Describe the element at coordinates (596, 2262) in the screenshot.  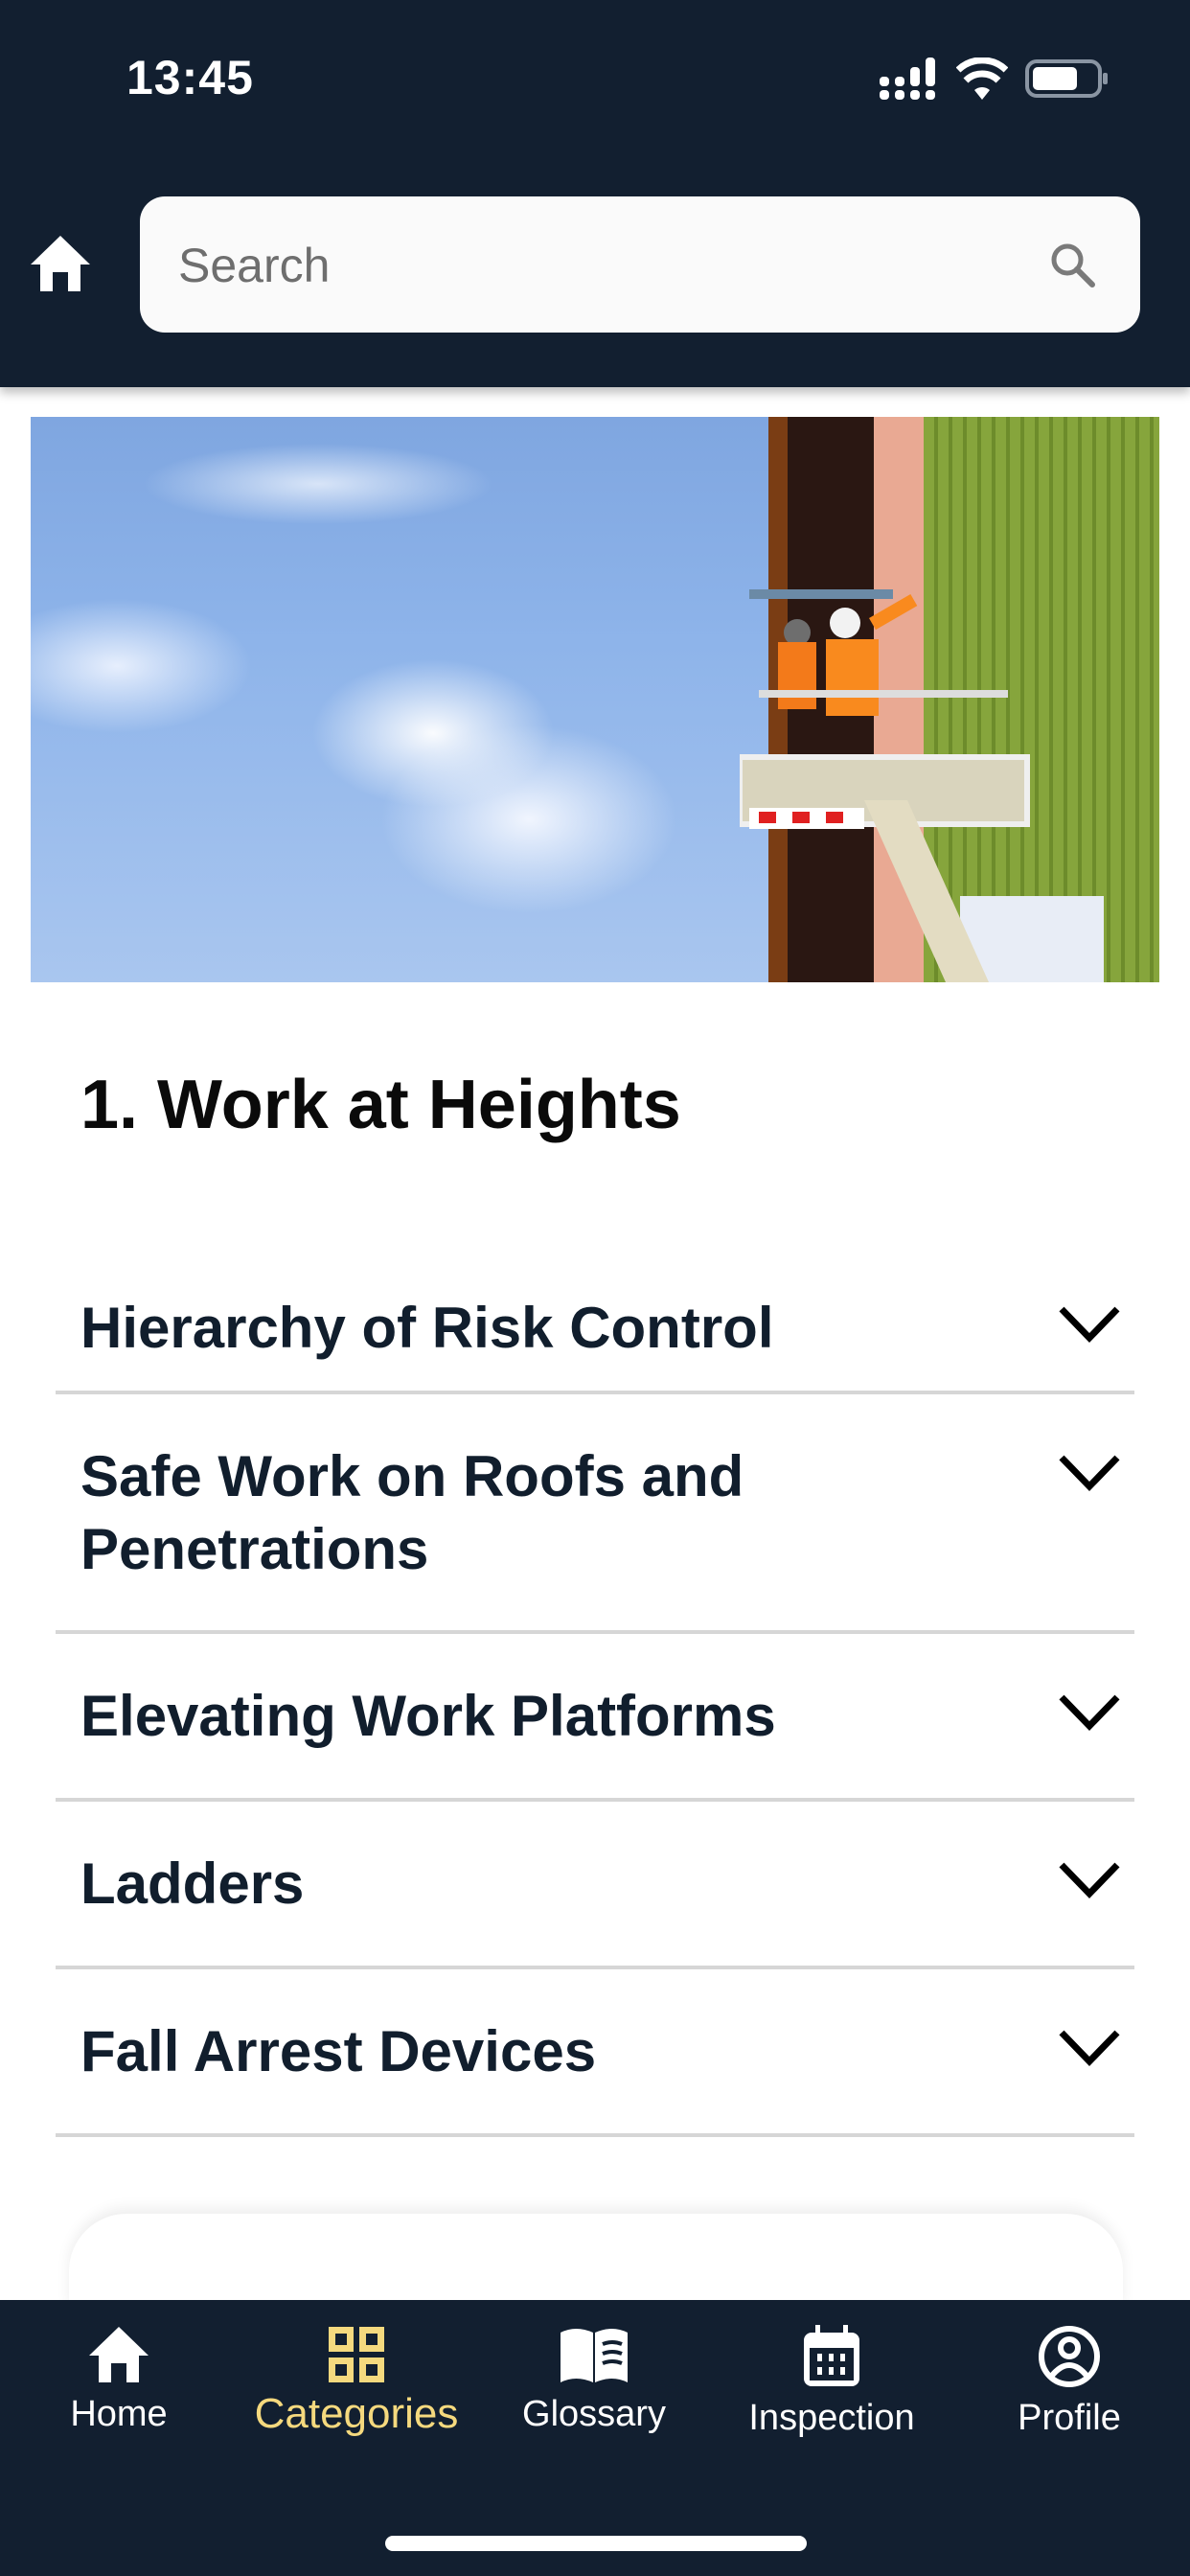
I see `content-card` at that location.